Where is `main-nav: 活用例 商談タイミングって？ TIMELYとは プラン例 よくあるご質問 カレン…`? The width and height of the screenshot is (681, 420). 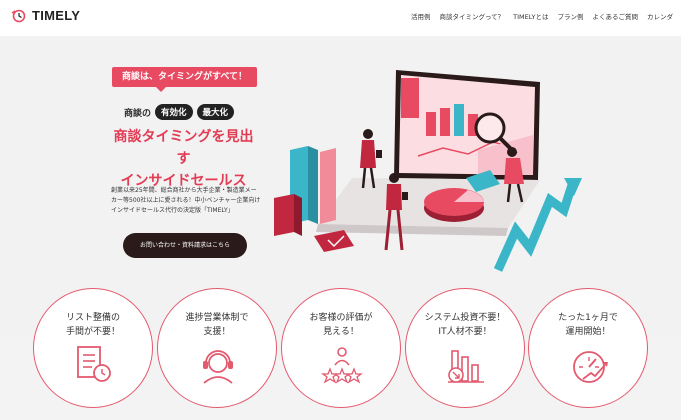 main-nav: 活用例 商談タイミングって？ TIMELYとは プラン例 よくあるご質問 カレン… is located at coordinates (542, 16).